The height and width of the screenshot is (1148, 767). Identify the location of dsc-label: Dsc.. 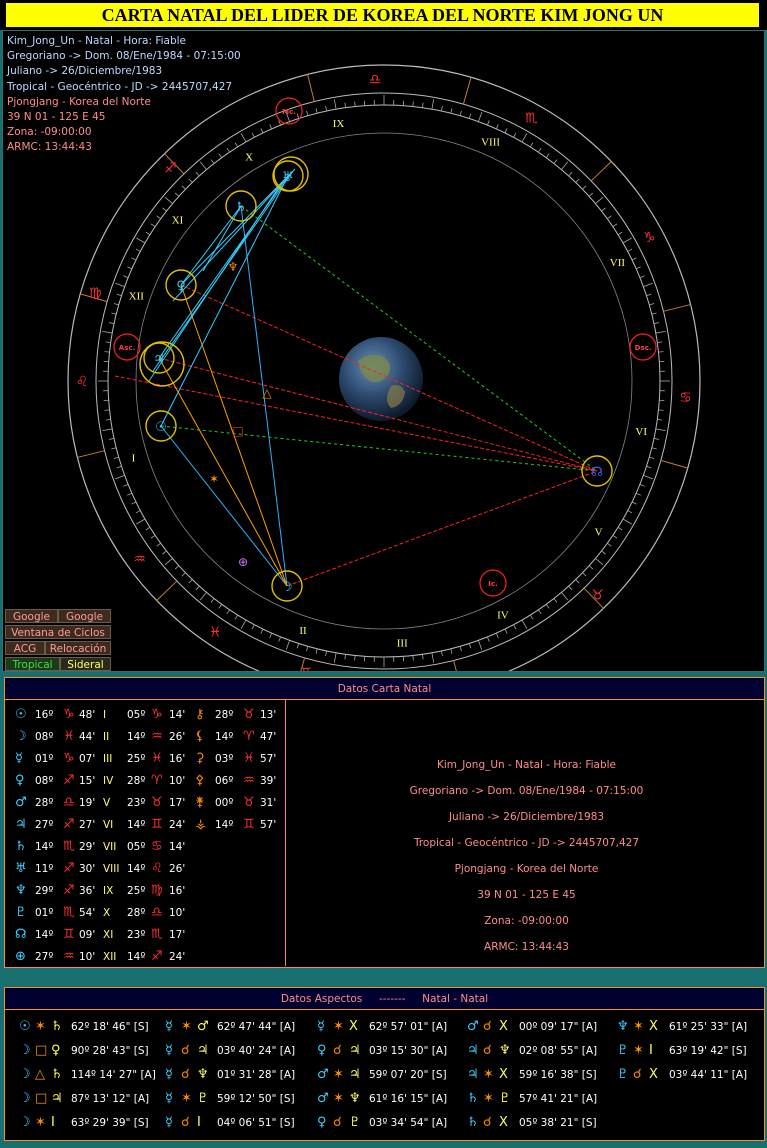
(643, 348).